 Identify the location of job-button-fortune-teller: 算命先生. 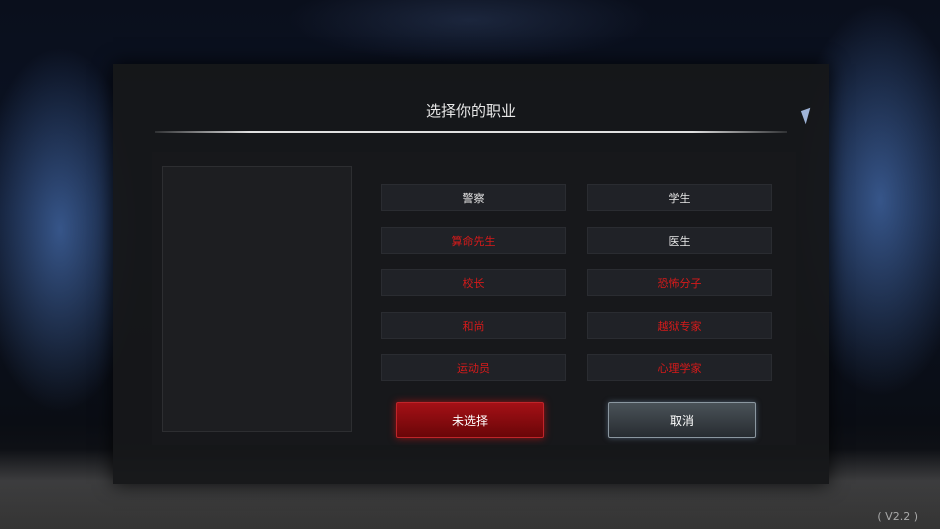
(473, 240).